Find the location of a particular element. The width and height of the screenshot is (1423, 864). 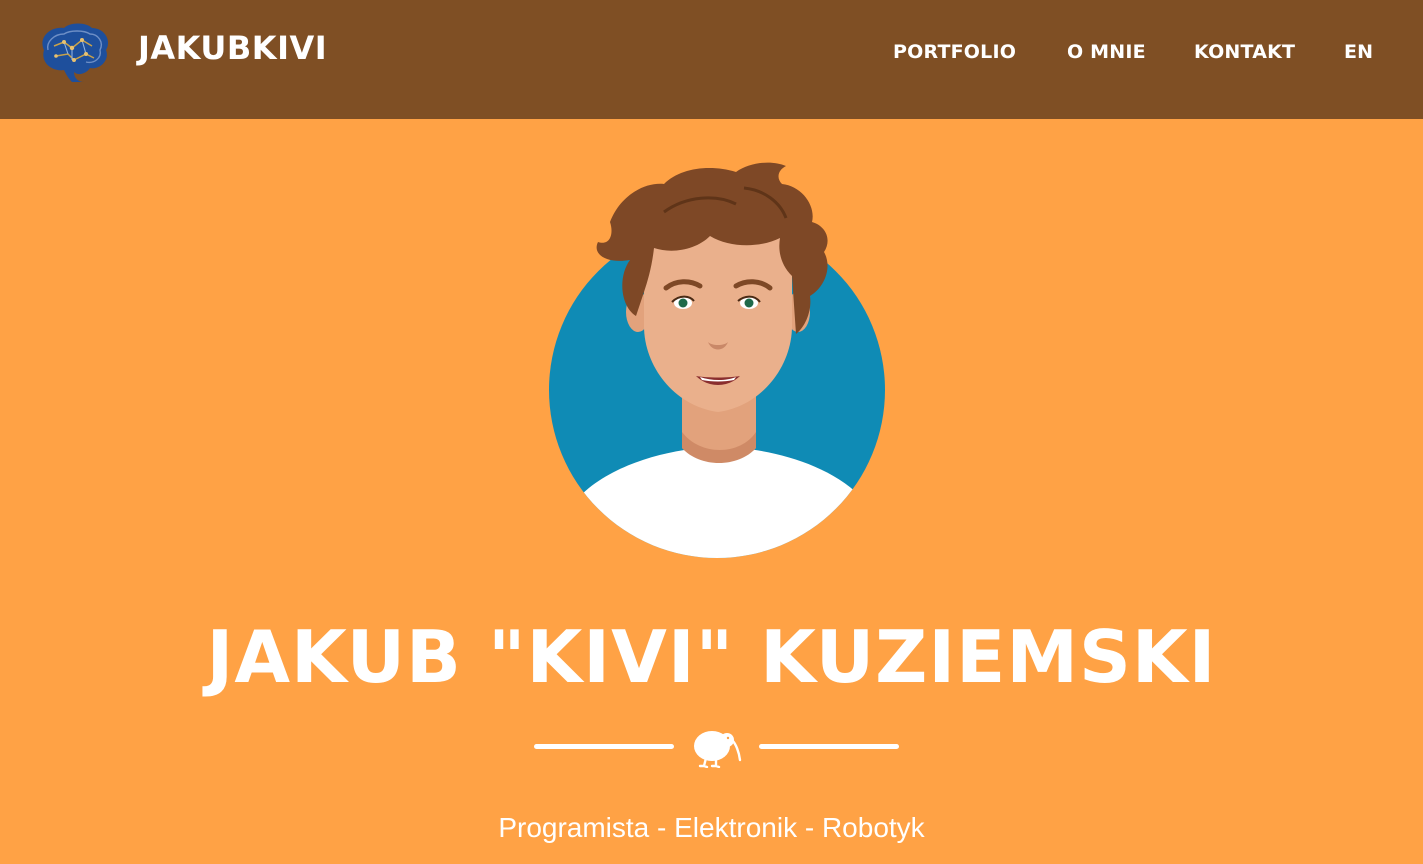

nav-link-portfolio: PORTFOLIO is located at coordinates (954, 52).